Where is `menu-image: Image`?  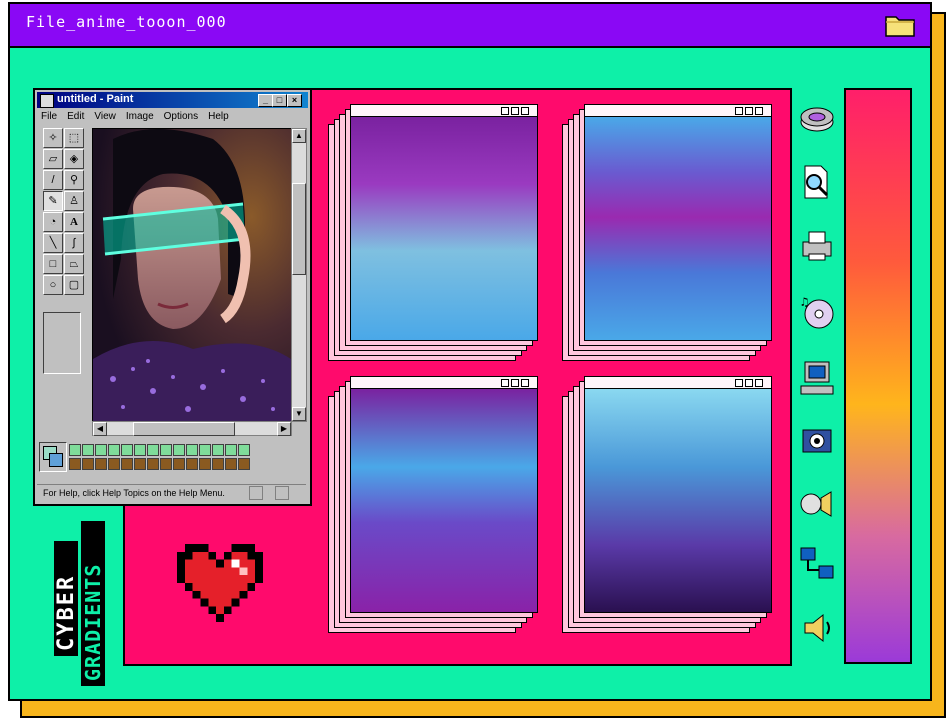
menu-image: Image is located at coordinates (140, 118).